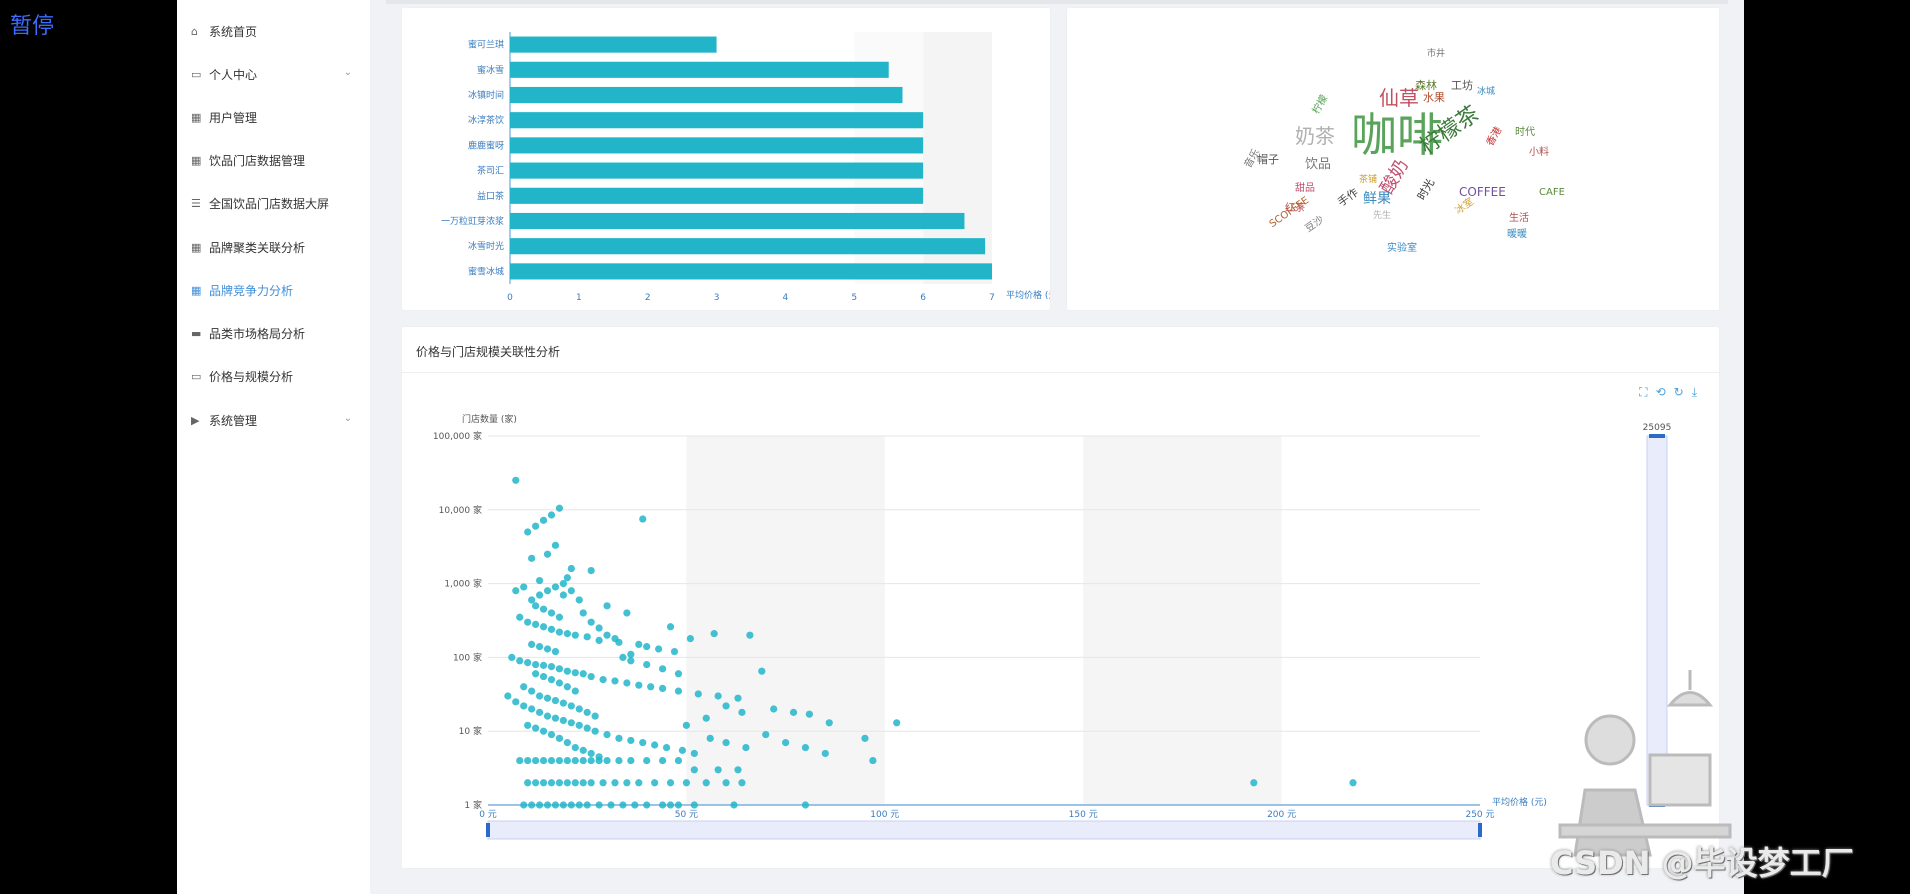  Describe the element at coordinates (273, 290) in the screenshot. I see `sidebar-item-6: ▦ 品牌竞争力分析` at that location.